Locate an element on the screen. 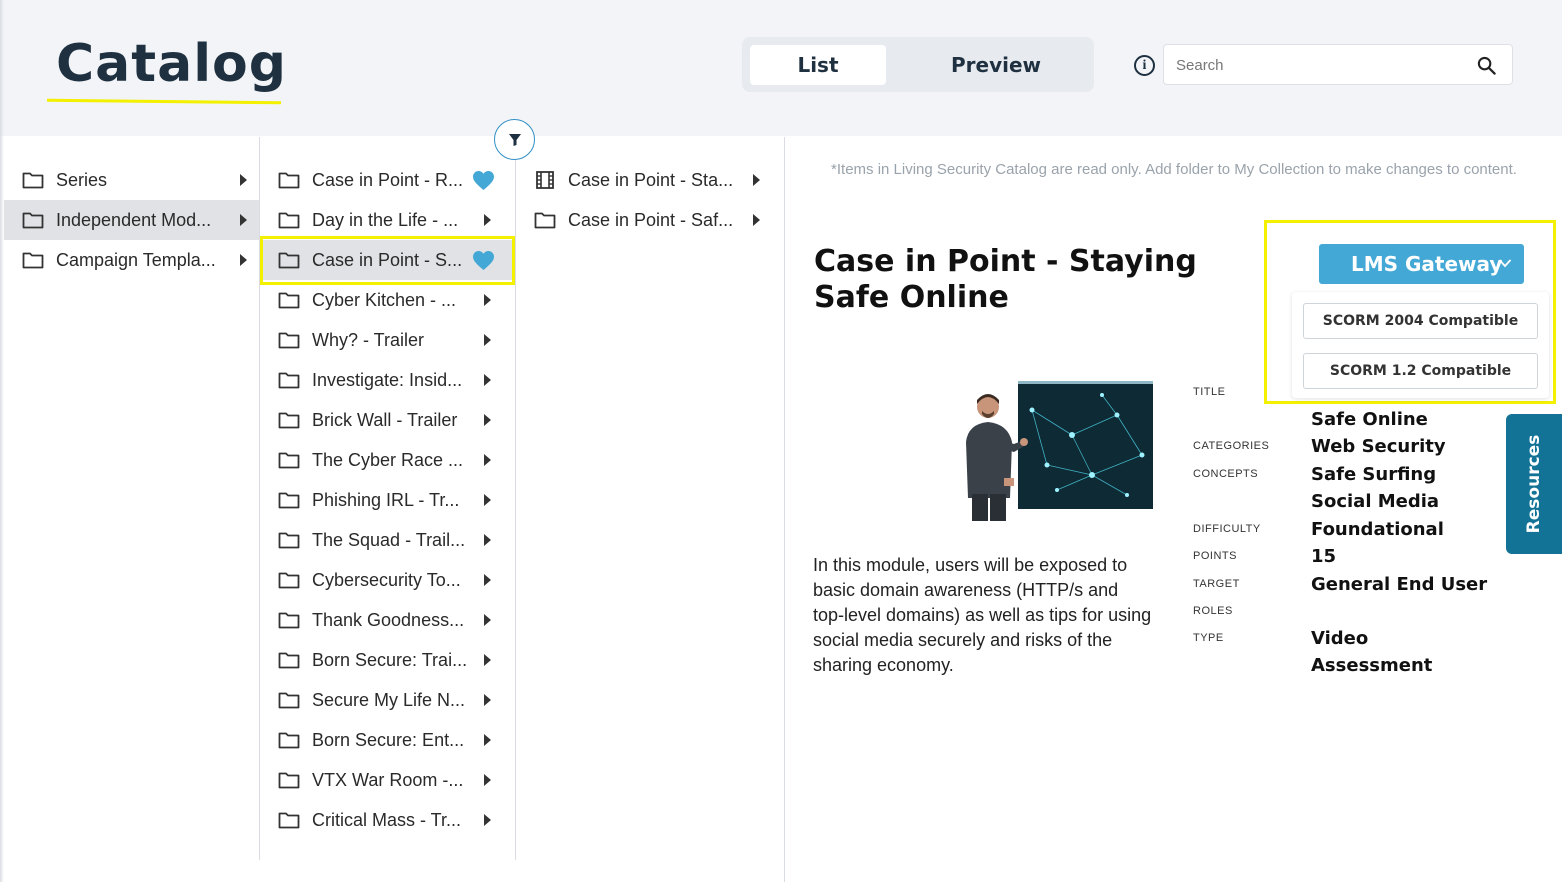 The width and height of the screenshot is (1562, 882). module-thumbnail is located at coordinates (1052, 450).